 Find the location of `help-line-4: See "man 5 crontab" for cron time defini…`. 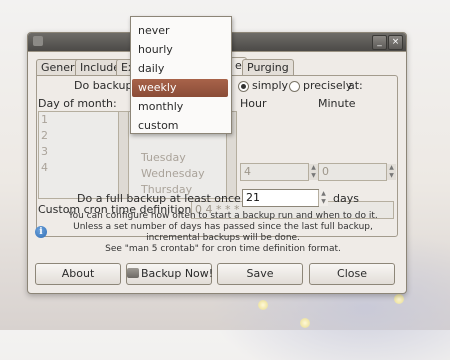

help-line-4: See "man 5 crontab" for cron time defini… is located at coordinates (223, 249).